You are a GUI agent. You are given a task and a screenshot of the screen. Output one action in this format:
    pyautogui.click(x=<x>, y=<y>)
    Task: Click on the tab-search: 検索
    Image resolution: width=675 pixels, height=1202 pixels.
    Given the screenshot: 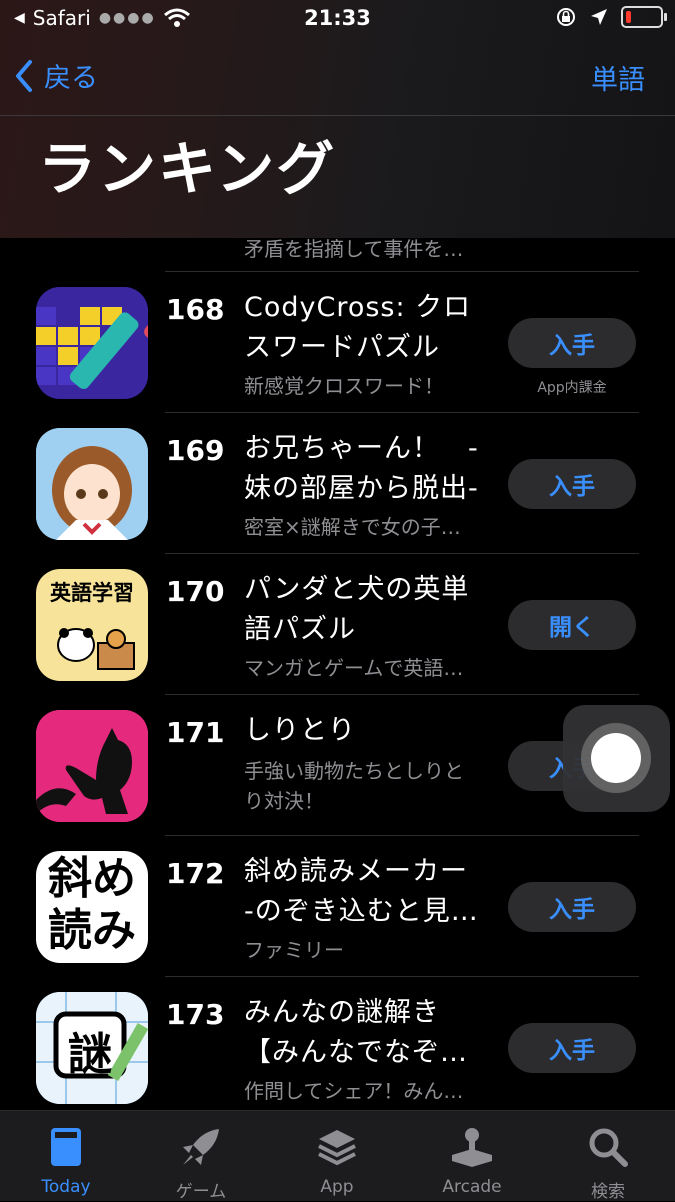 What is the action you would take?
    pyautogui.click(x=608, y=1162)
    